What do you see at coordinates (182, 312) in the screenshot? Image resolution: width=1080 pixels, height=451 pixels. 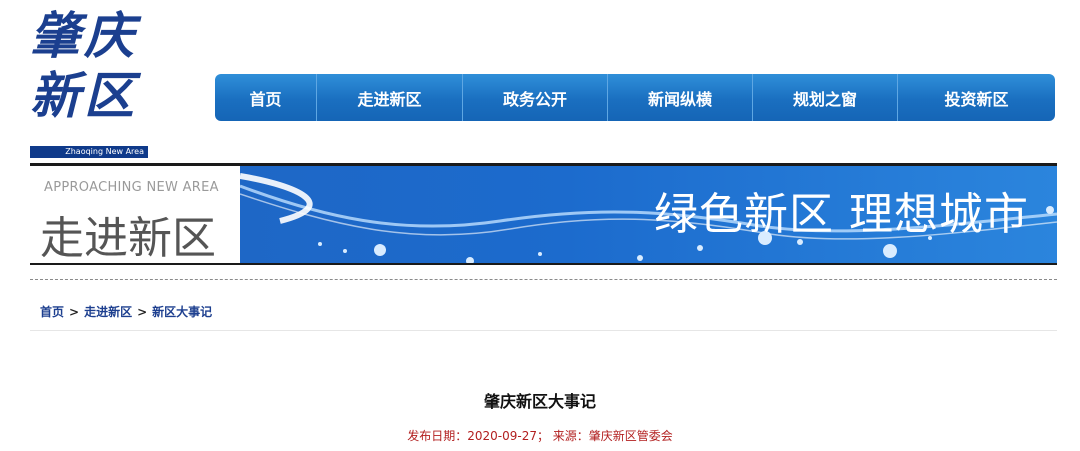 I see `breadcrumb-current: 新区大事记` at bounding box center [182, 312].